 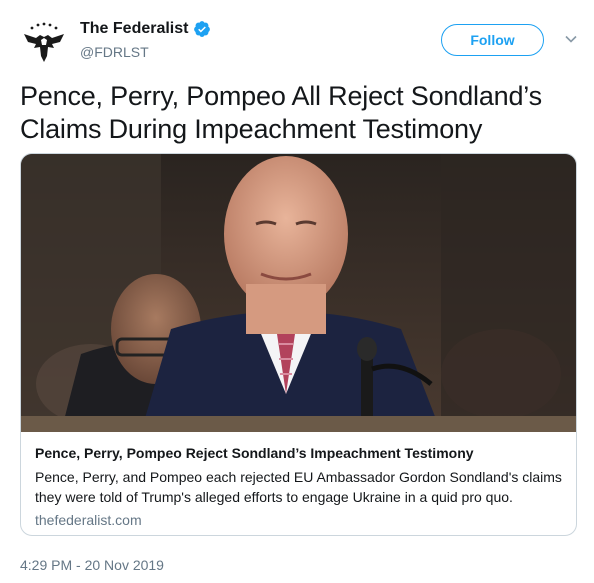 I want to click on name-row: The Federalist, so click(x=145, y=29).